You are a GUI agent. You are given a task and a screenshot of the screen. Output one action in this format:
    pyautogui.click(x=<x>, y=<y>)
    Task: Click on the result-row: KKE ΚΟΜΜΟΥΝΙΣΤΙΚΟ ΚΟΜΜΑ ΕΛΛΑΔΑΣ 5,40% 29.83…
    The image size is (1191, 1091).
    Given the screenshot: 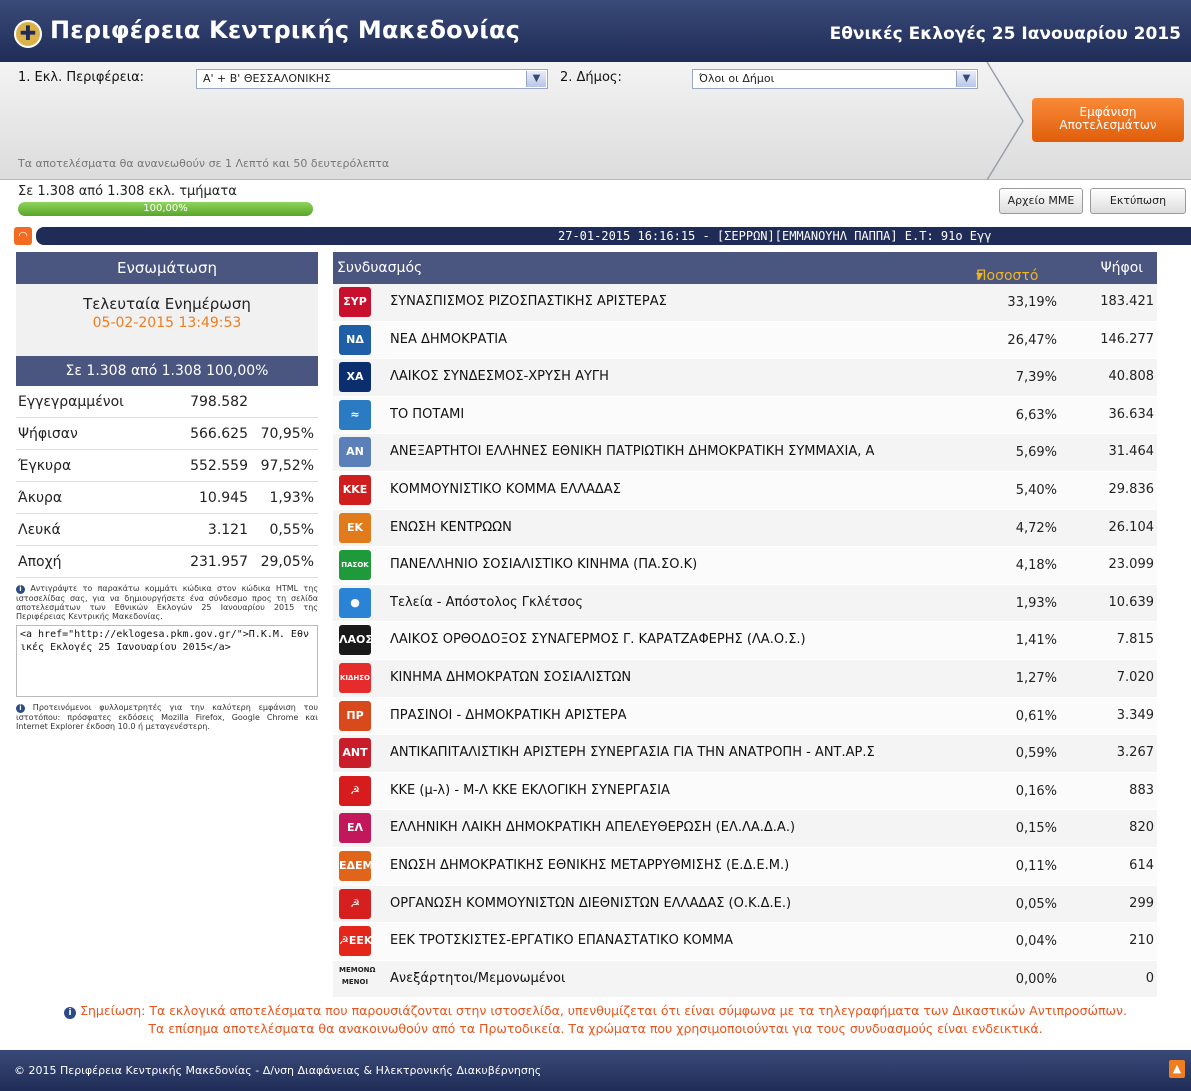 What is the action you would take?
    pyautogui.click(x=745, y=490)
    